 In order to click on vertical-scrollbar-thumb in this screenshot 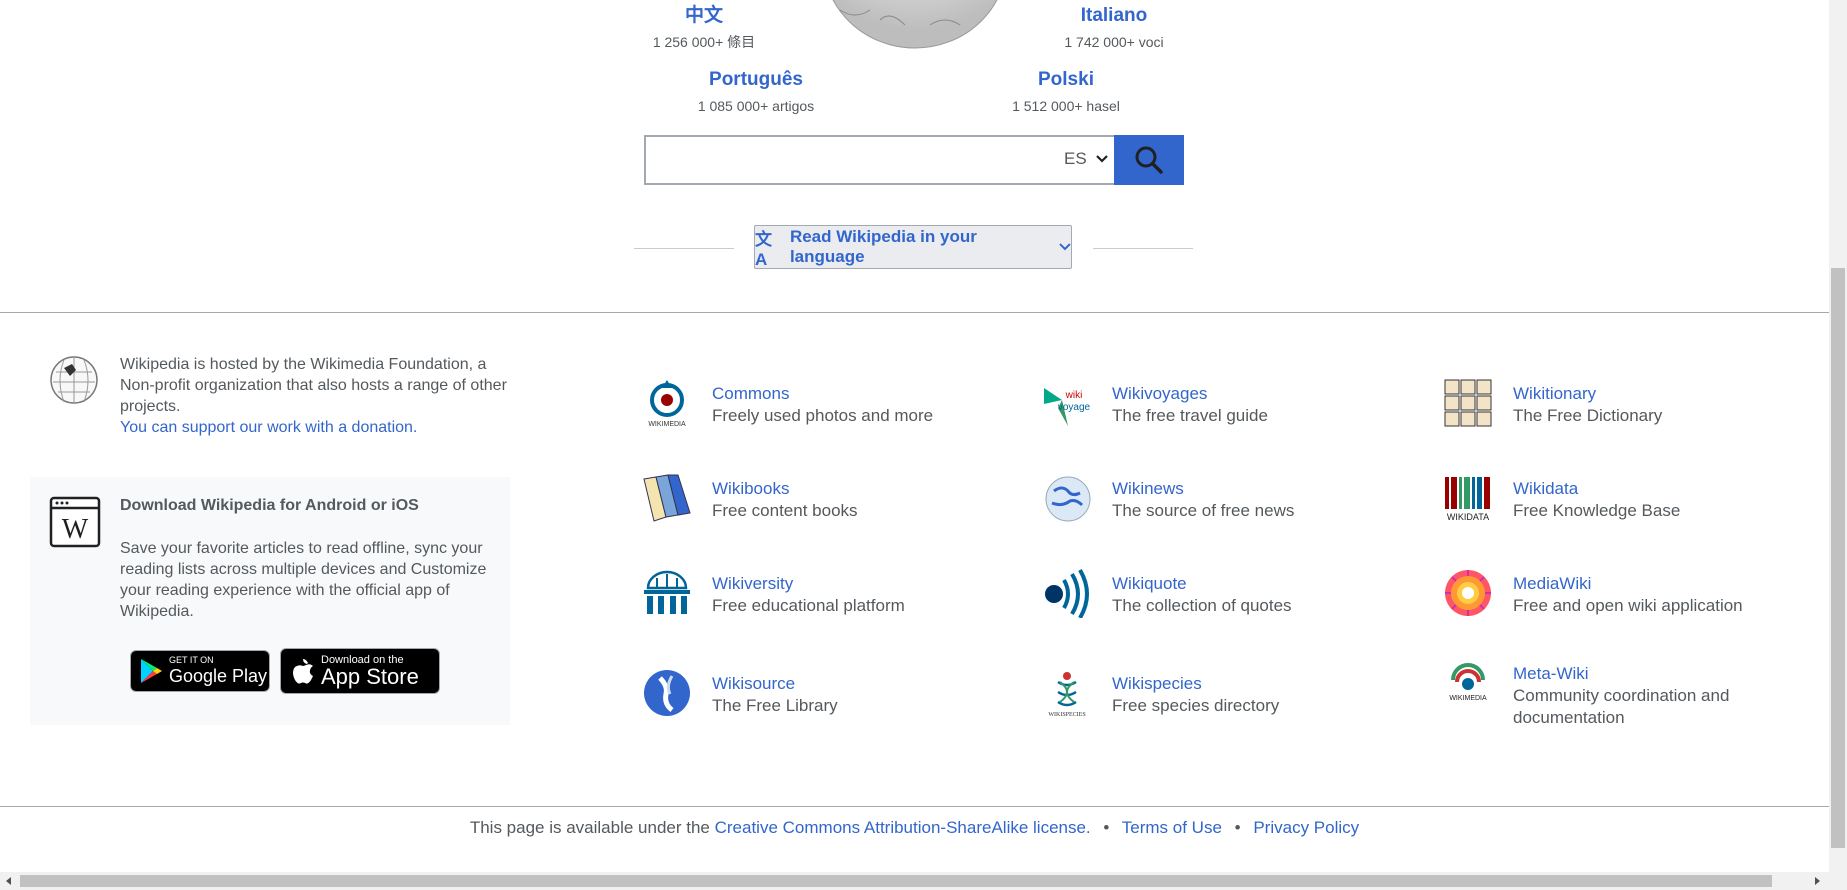, I will do `click(1838, 558)`.